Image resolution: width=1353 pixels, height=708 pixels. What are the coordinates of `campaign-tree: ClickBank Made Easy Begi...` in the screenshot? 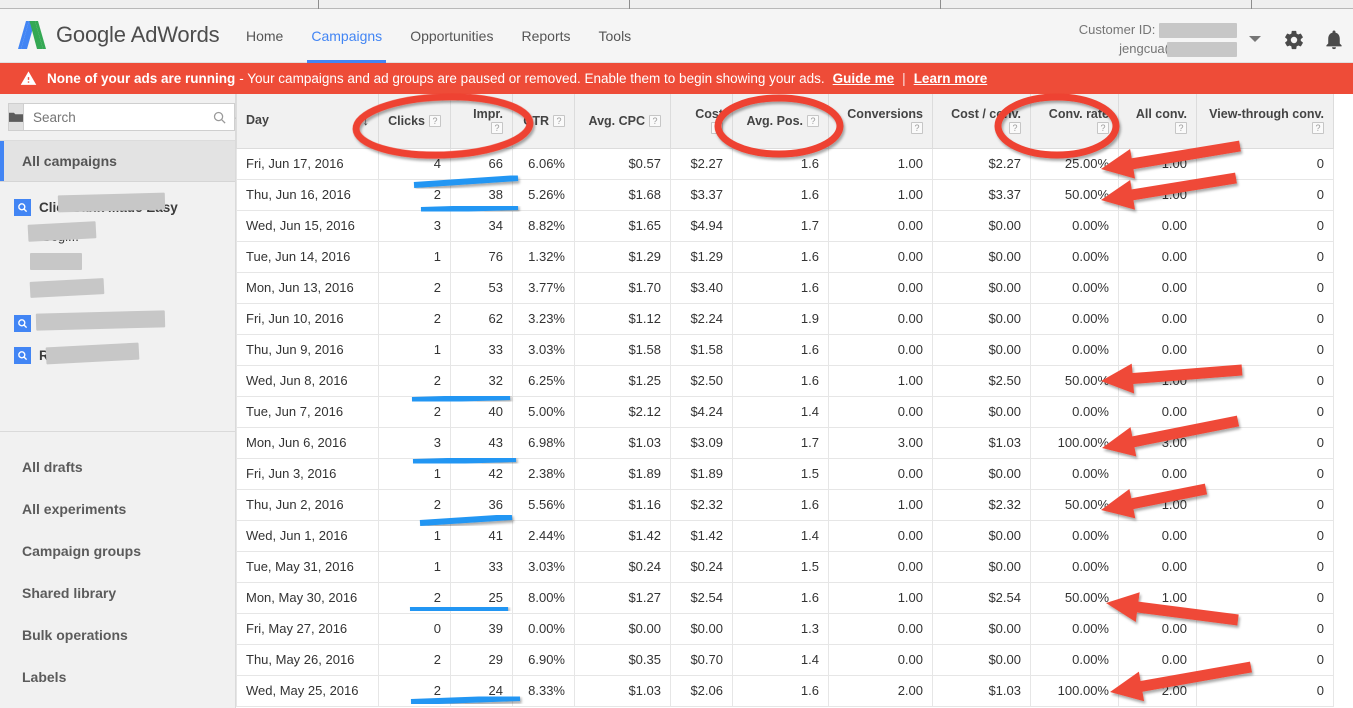 It's located at (117, 307).